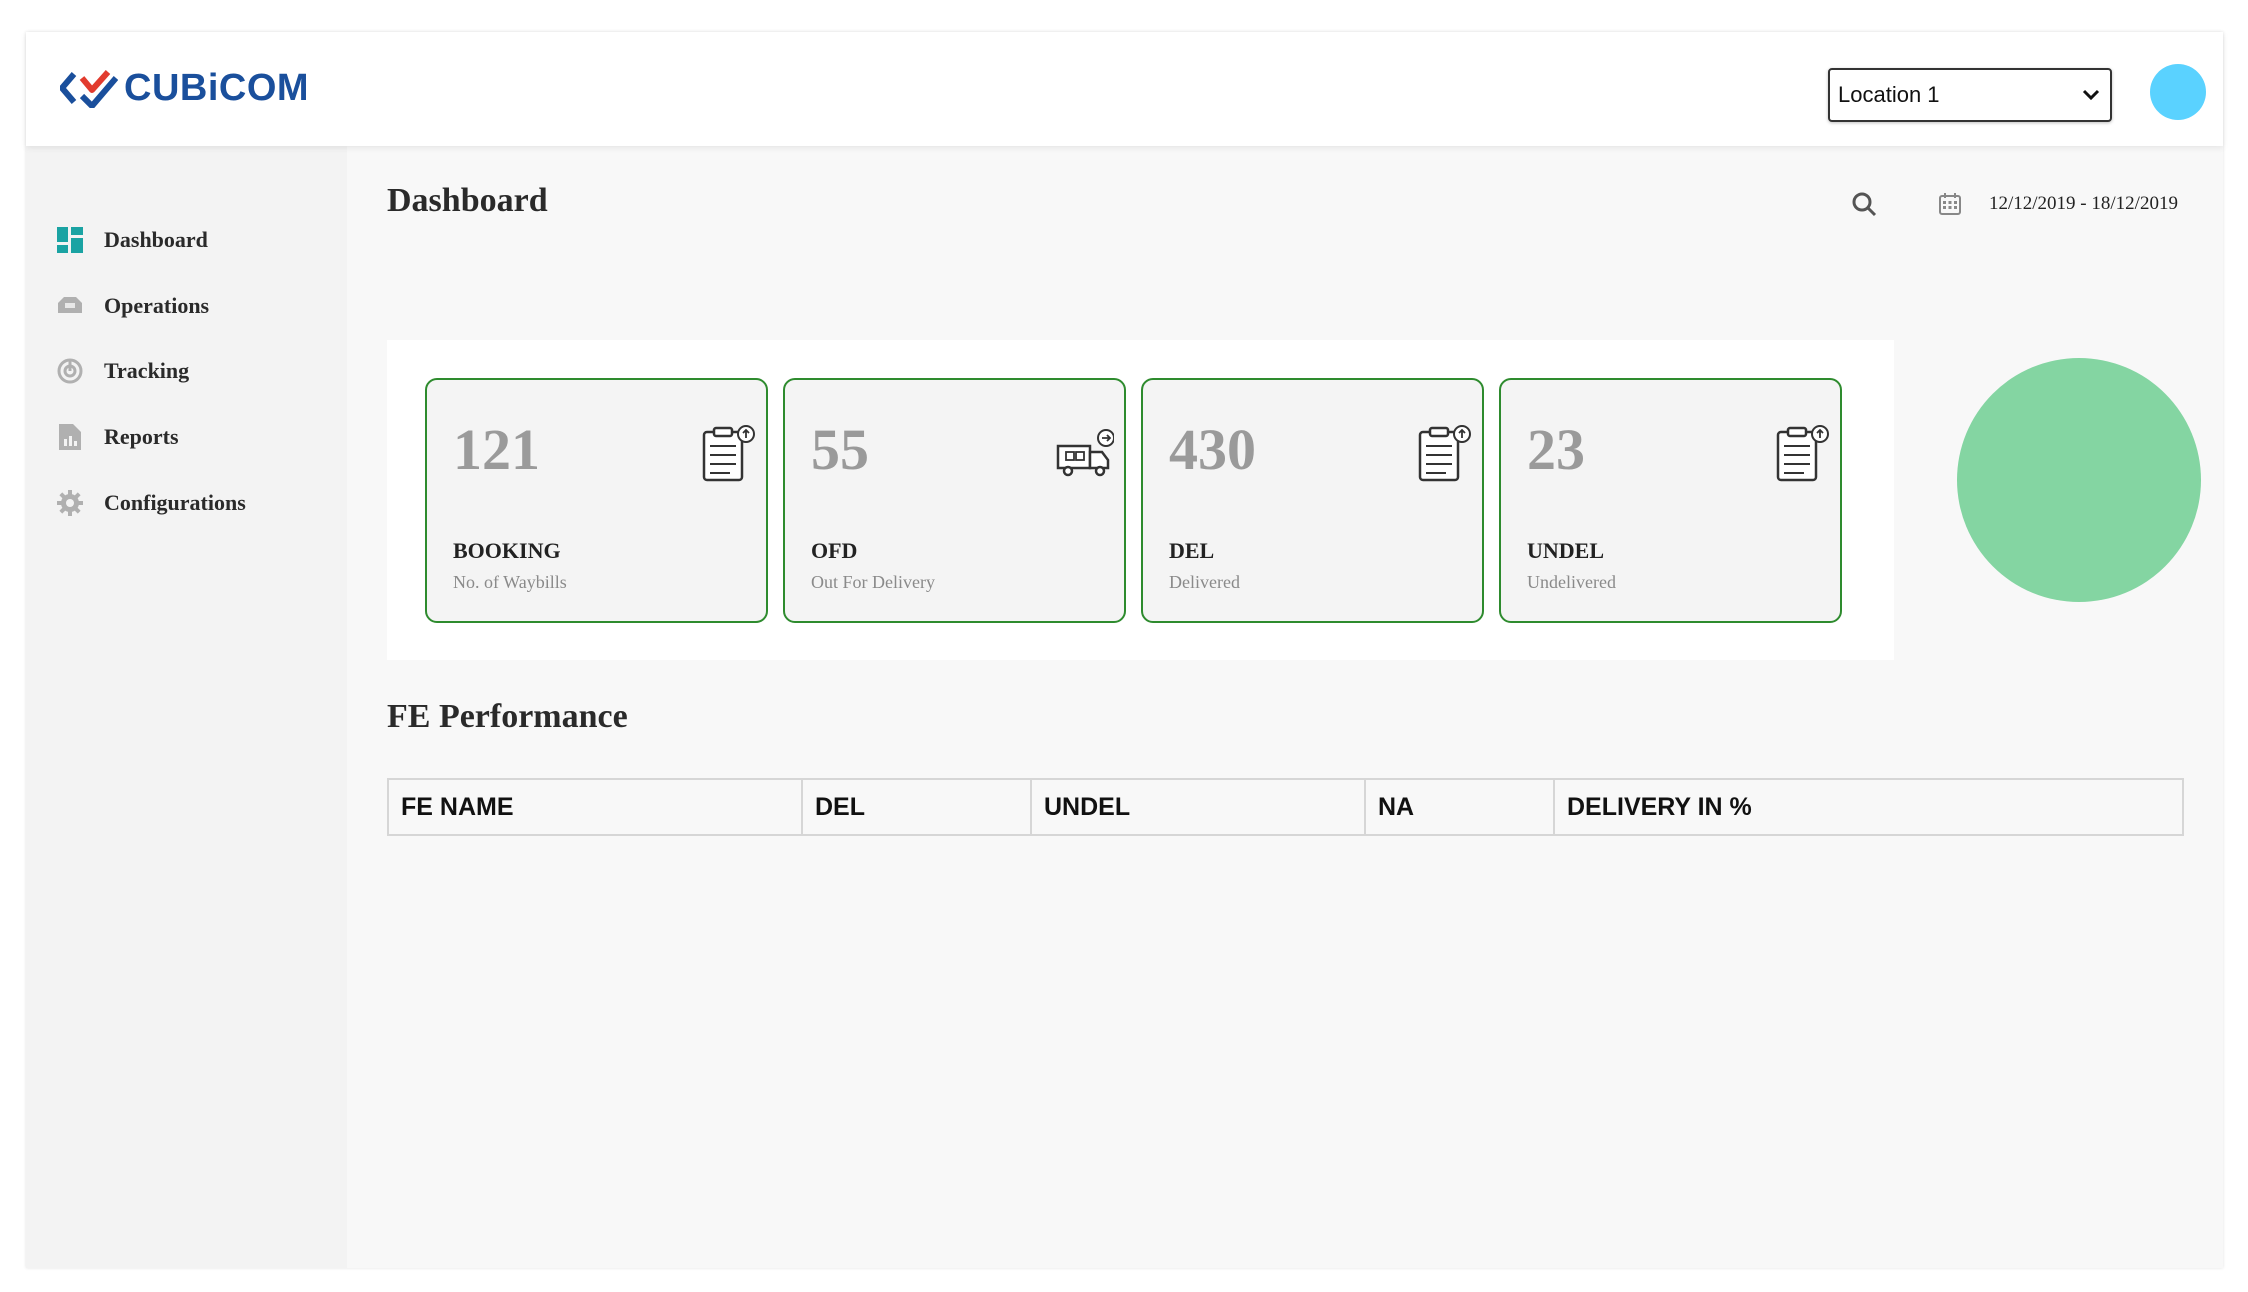 The image size is (2248, 1292). Describe the element at coordinates (2178, 92) in the screenshot. I see `avatar` at that location.